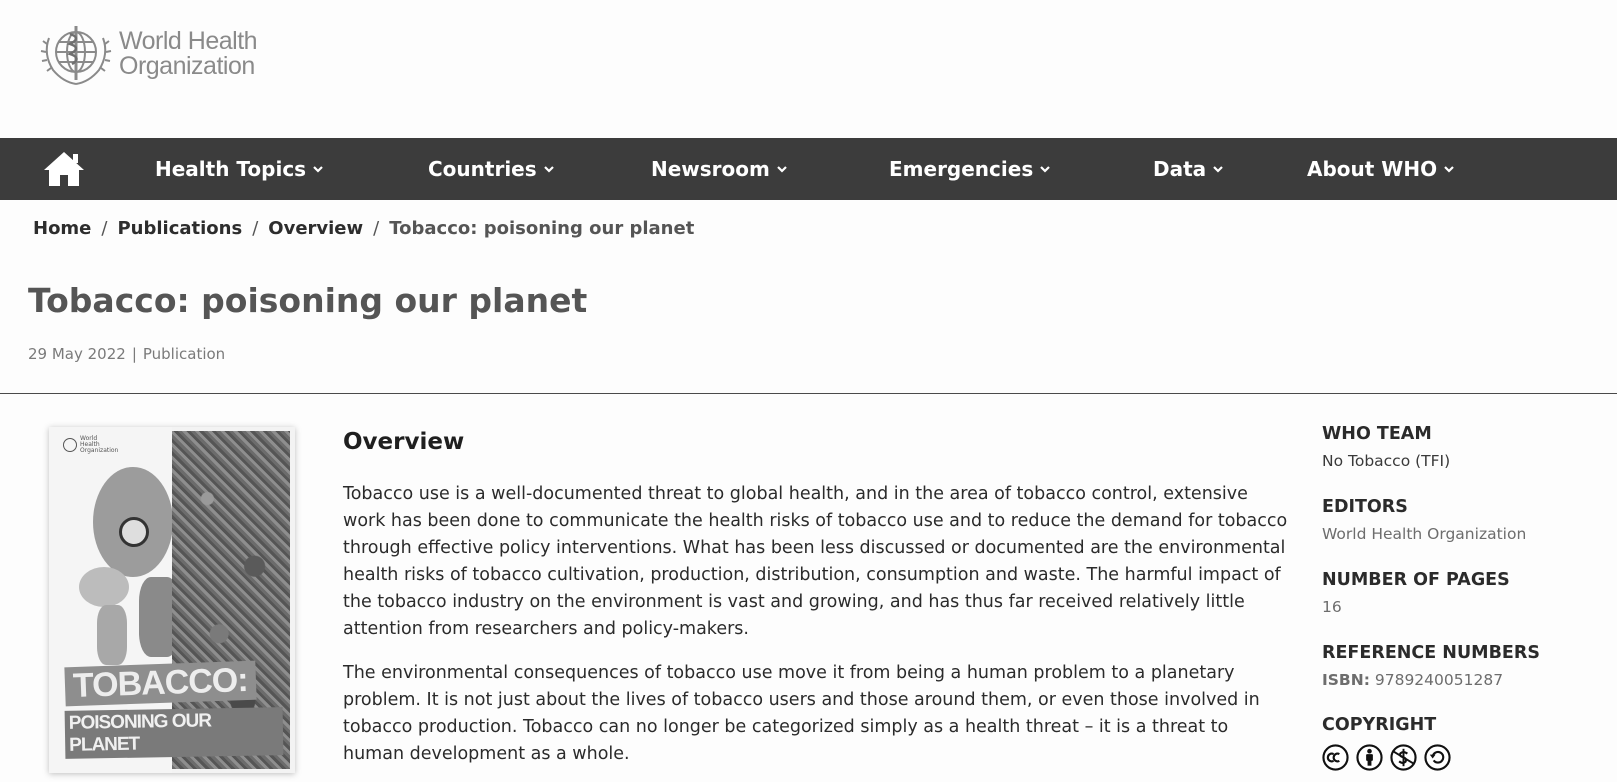 The height and width of the screenshot is (782, 1617). Describe the element at coordinates (404, 442) in the screenshot. I see `overview-heading: Overview` at that location.